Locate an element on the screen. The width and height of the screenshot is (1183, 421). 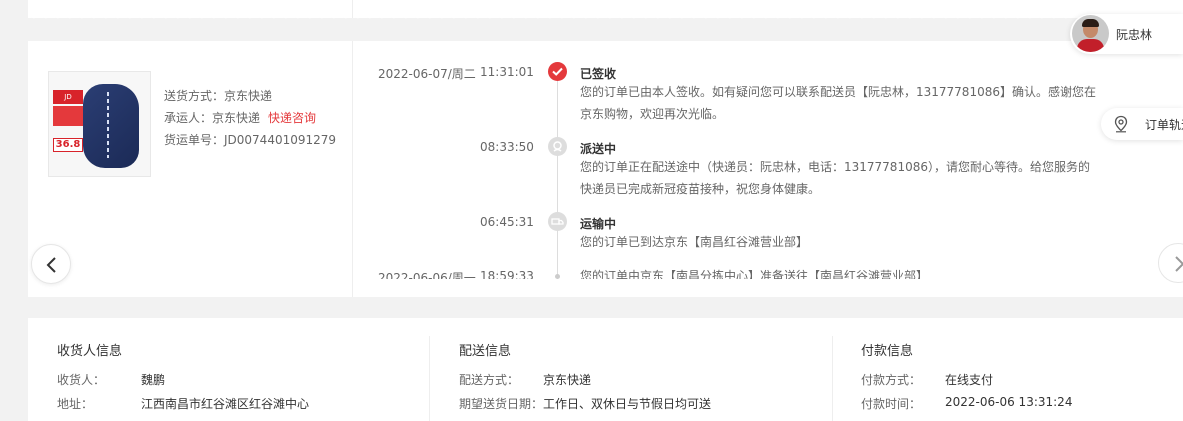
delivery-info: 配送信息 配送方式： 京东快递 期望送货日期： 工作日、双休日与节假日均可送 is located at coordinates (644, 369).